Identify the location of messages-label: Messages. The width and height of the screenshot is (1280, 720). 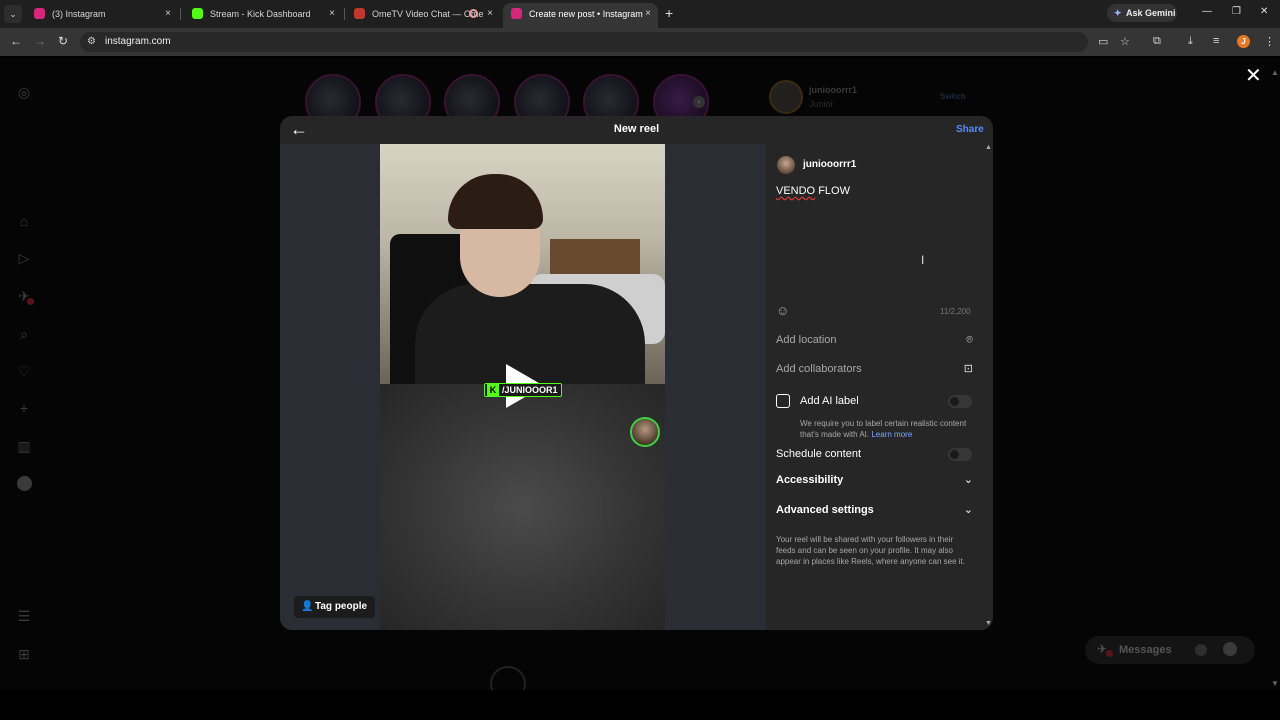
(1145, 650).